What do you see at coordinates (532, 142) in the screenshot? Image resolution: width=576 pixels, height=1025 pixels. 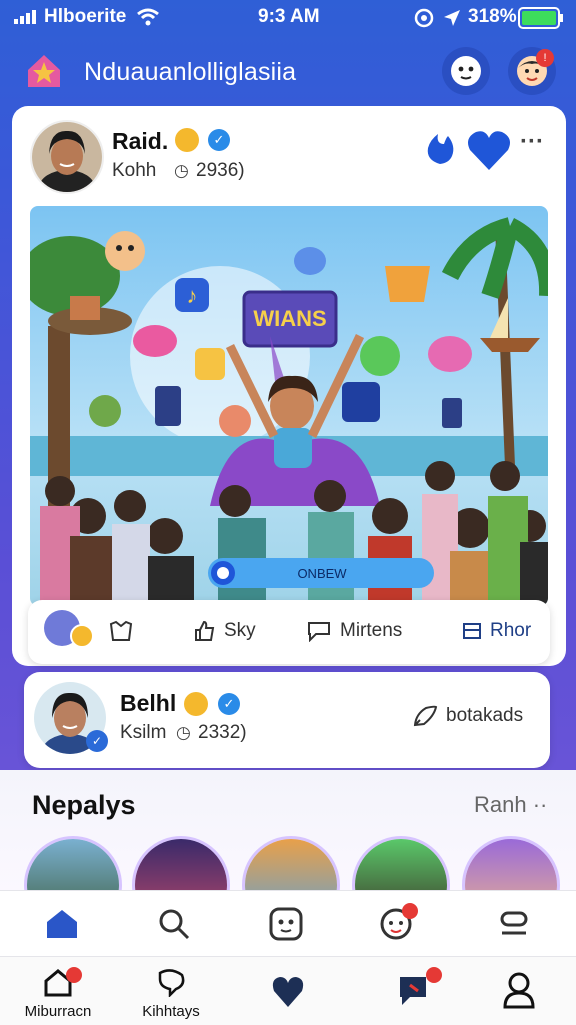 I see `more-options-icon: ···` at bounding box center [532, 142].